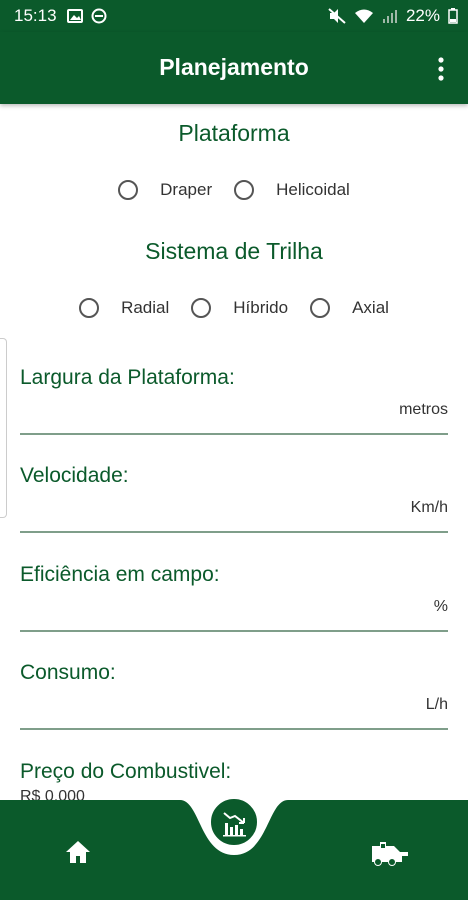 The width and height of the screenshot is (468, 900). What do you see at coordinates (78, 852) in the screenshot?
I see `home-icon` at bounding box center [78, 852].